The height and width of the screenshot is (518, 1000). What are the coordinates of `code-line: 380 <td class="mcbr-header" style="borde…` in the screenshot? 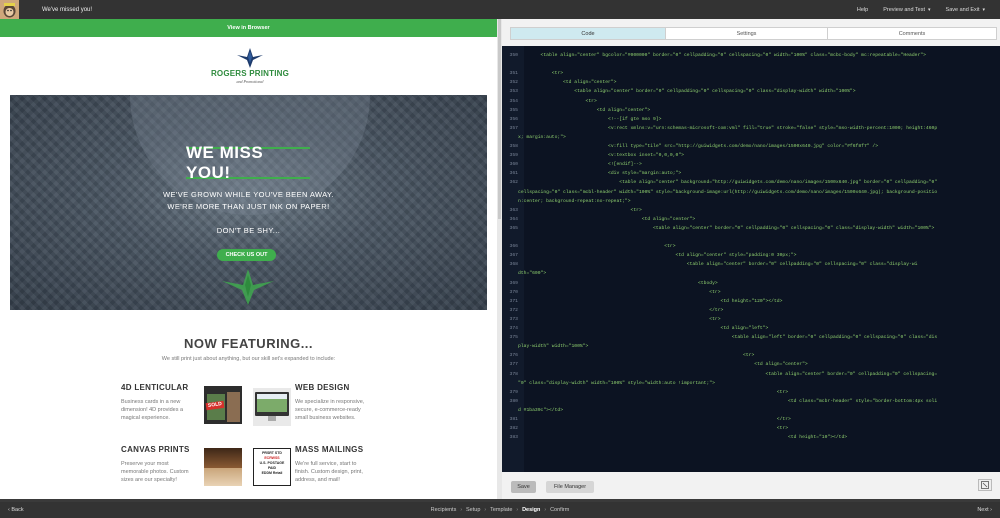 It's located at (720, 402).